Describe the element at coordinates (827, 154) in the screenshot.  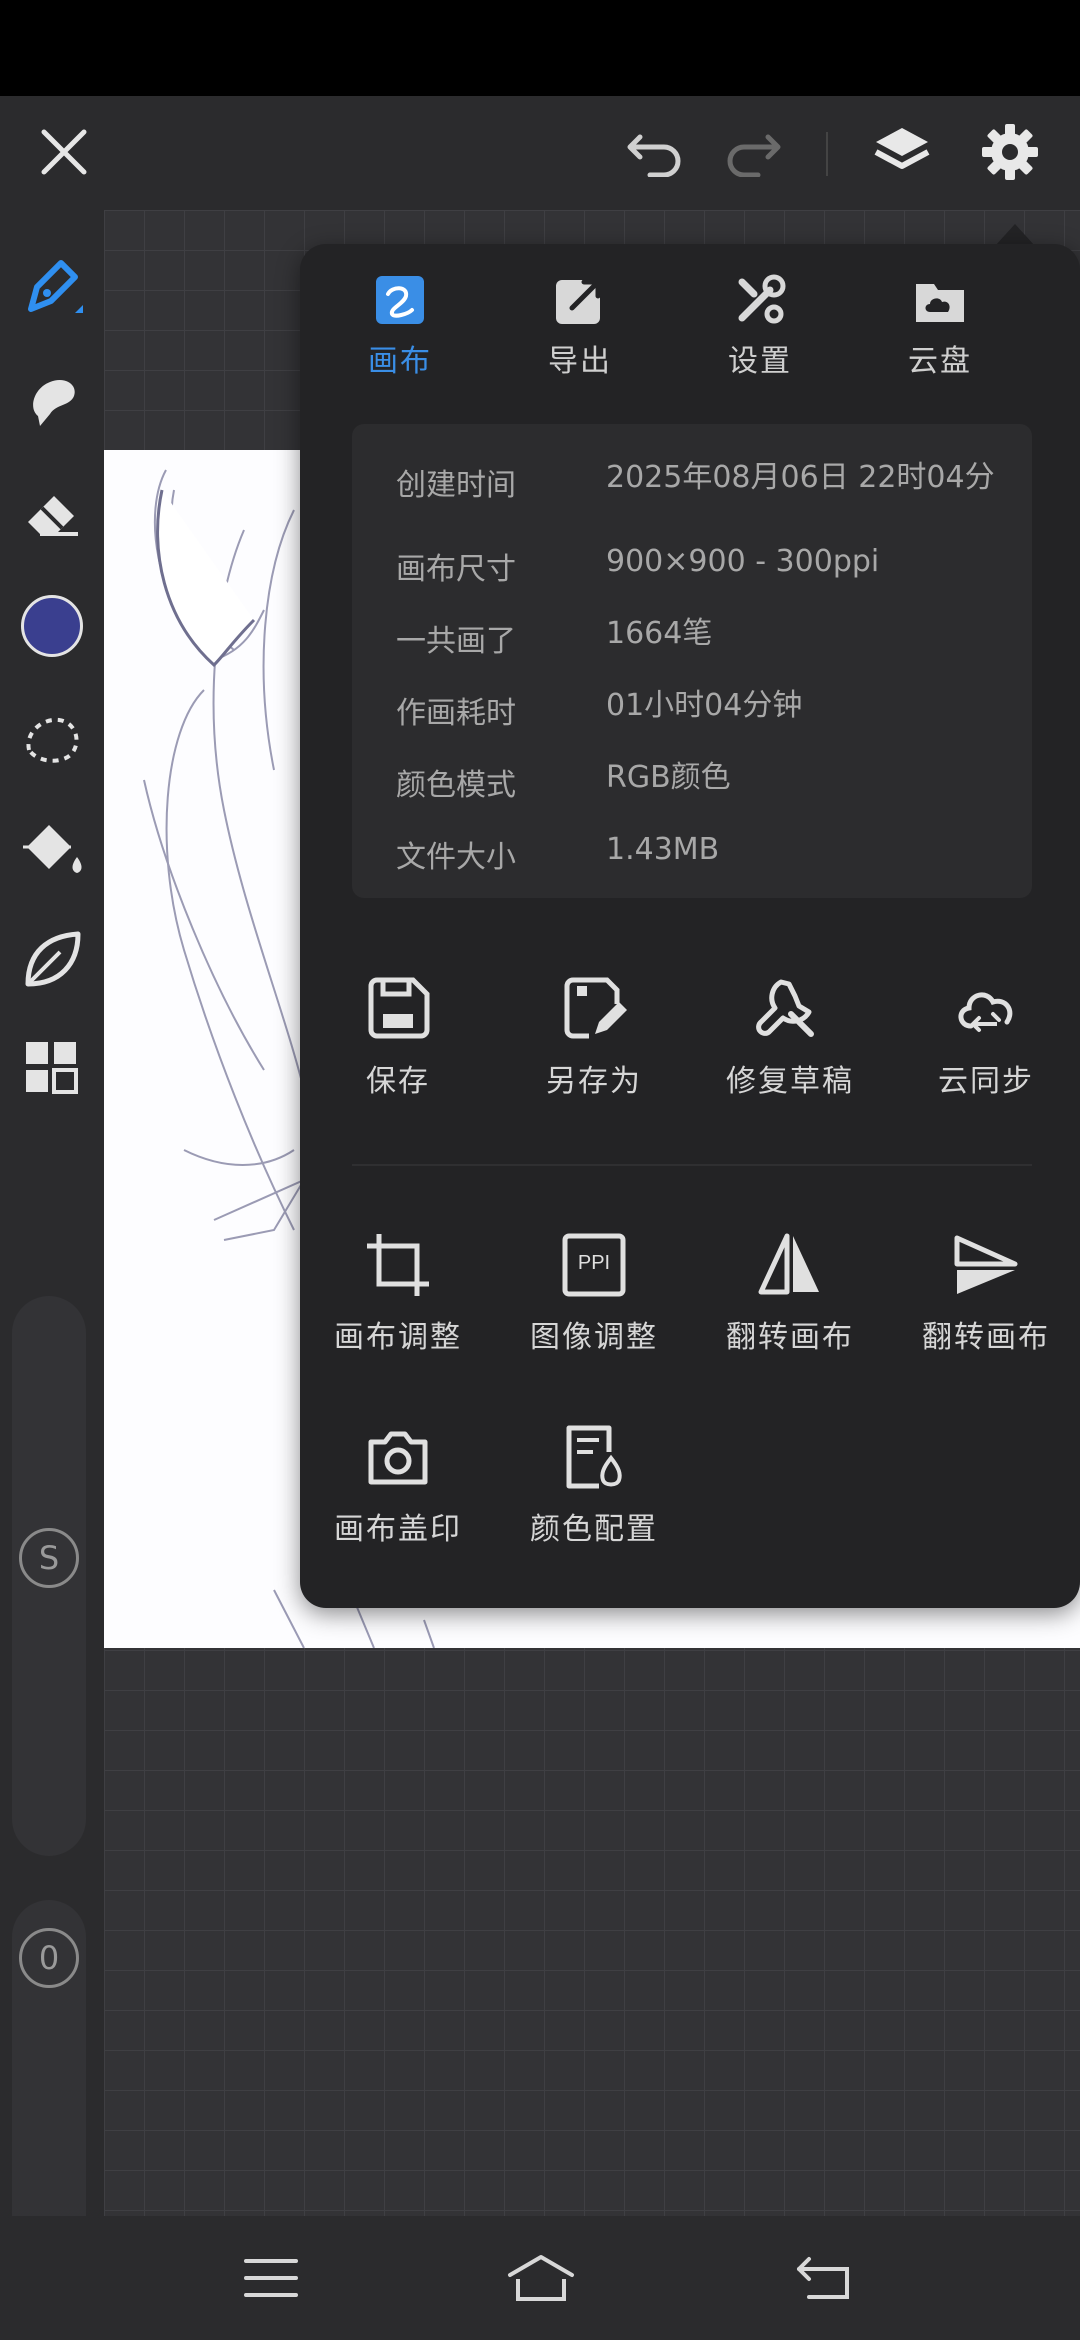
I see `toolbar-divider` at that location.